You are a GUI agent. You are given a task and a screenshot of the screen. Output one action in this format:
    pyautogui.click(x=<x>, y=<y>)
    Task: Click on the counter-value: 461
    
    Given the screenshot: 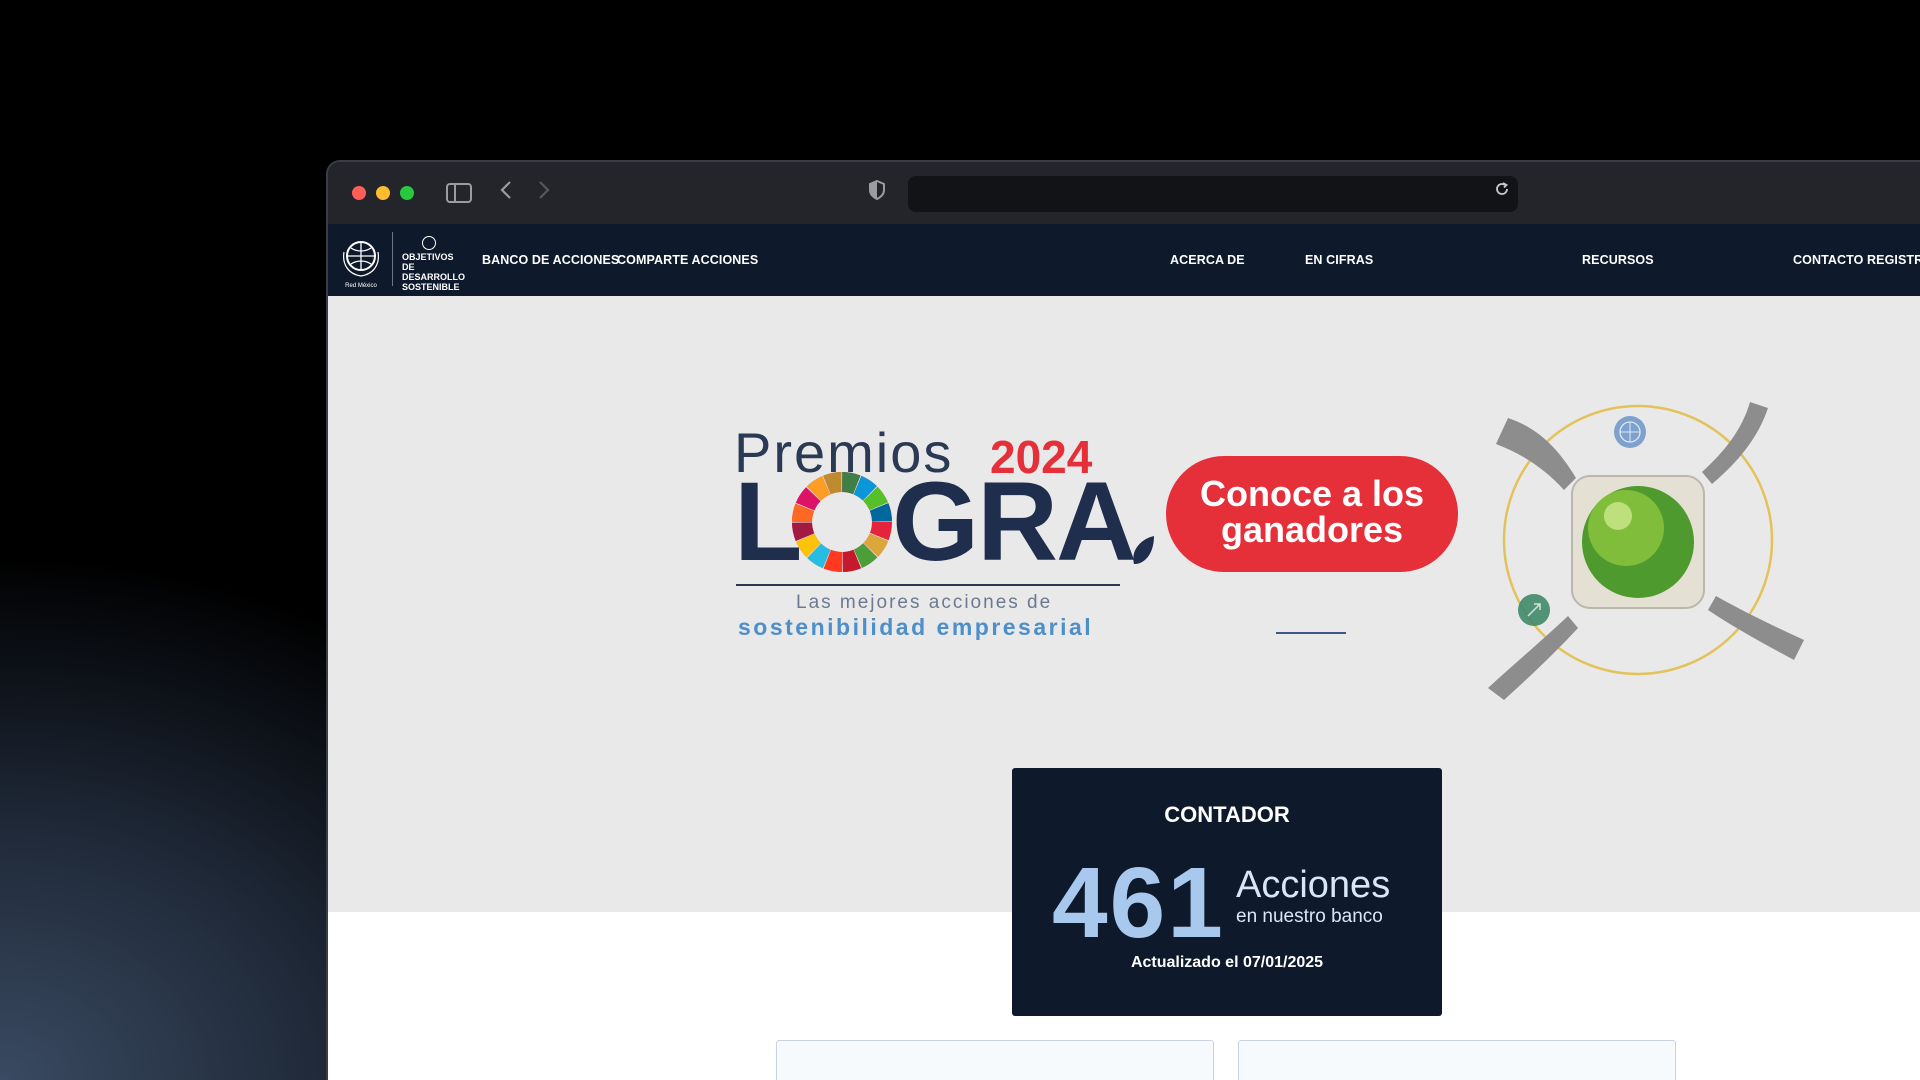 What is the action you would take?
    pyautogui.click(x=1138, y=903)
    